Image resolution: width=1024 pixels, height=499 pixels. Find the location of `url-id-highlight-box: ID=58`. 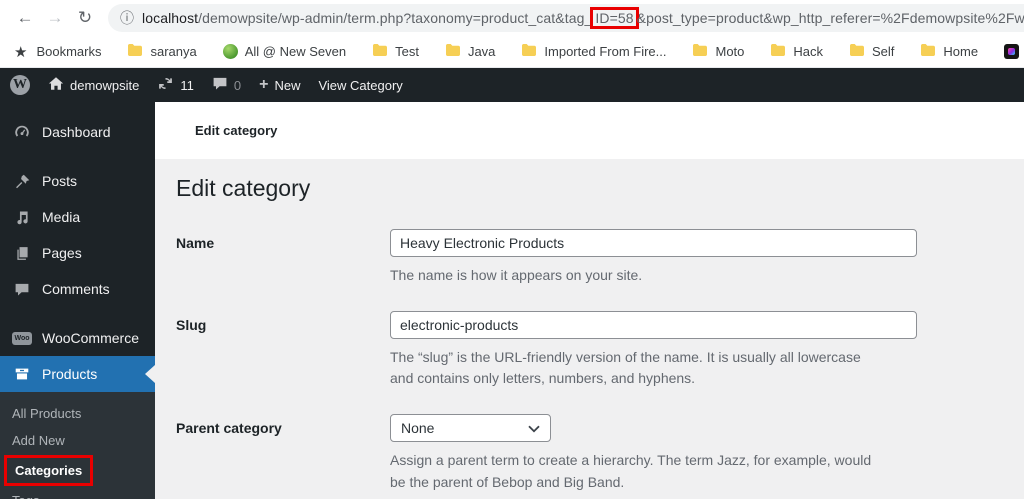

url-id-highlight-box: ID=58 is located at coordinates (614, 18).